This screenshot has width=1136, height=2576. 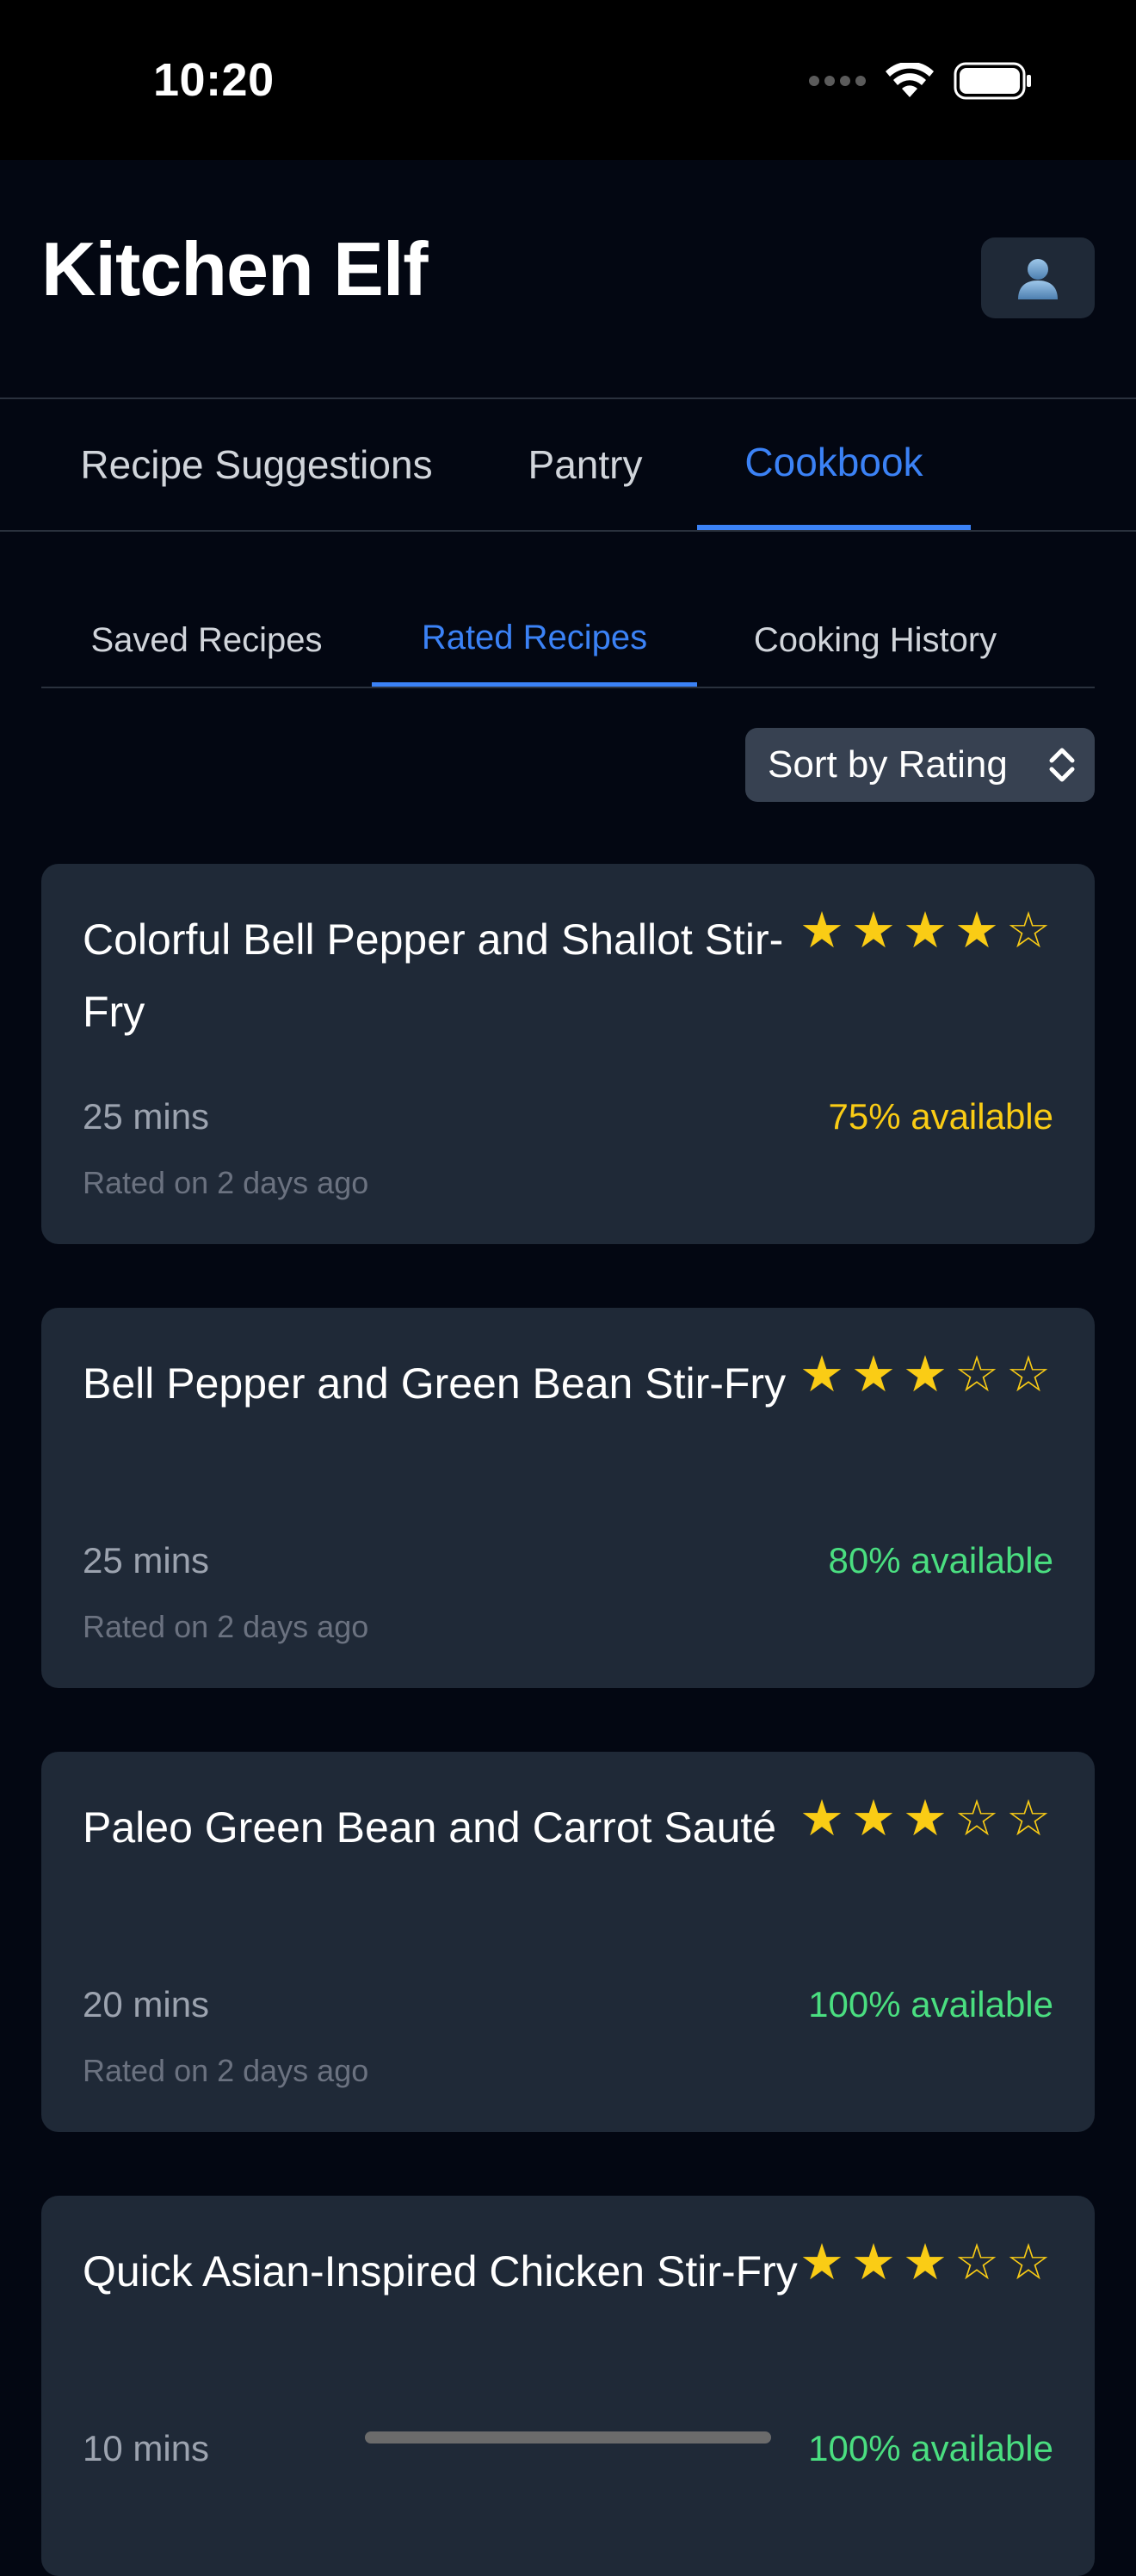 What do you see at coordinates (992, 81) in the screenshot?
I see `battery-icon` at bounding box center [992, 81].